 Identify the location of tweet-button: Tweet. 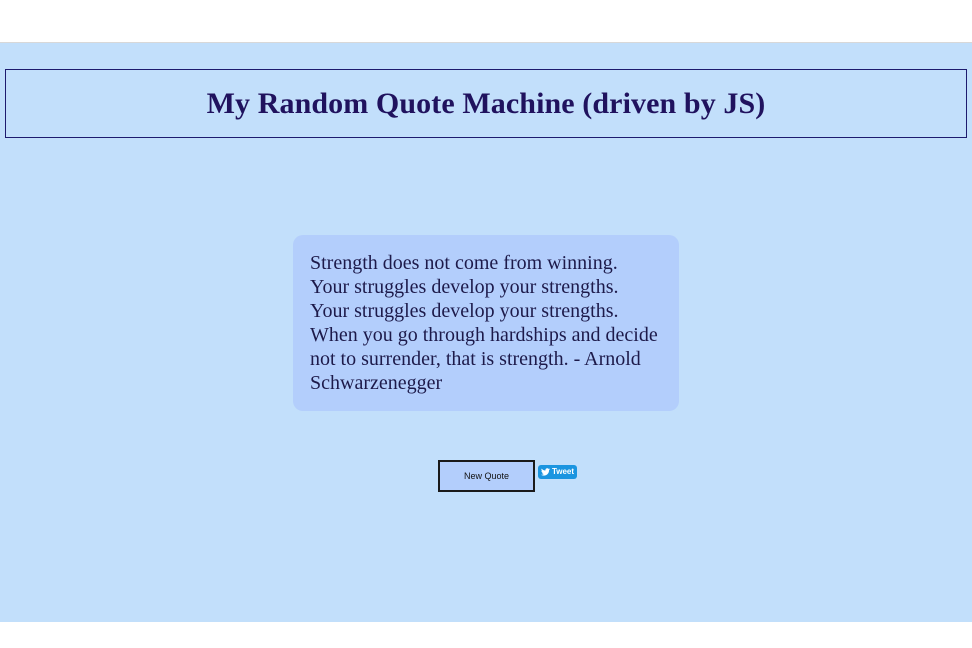
(557, 472).